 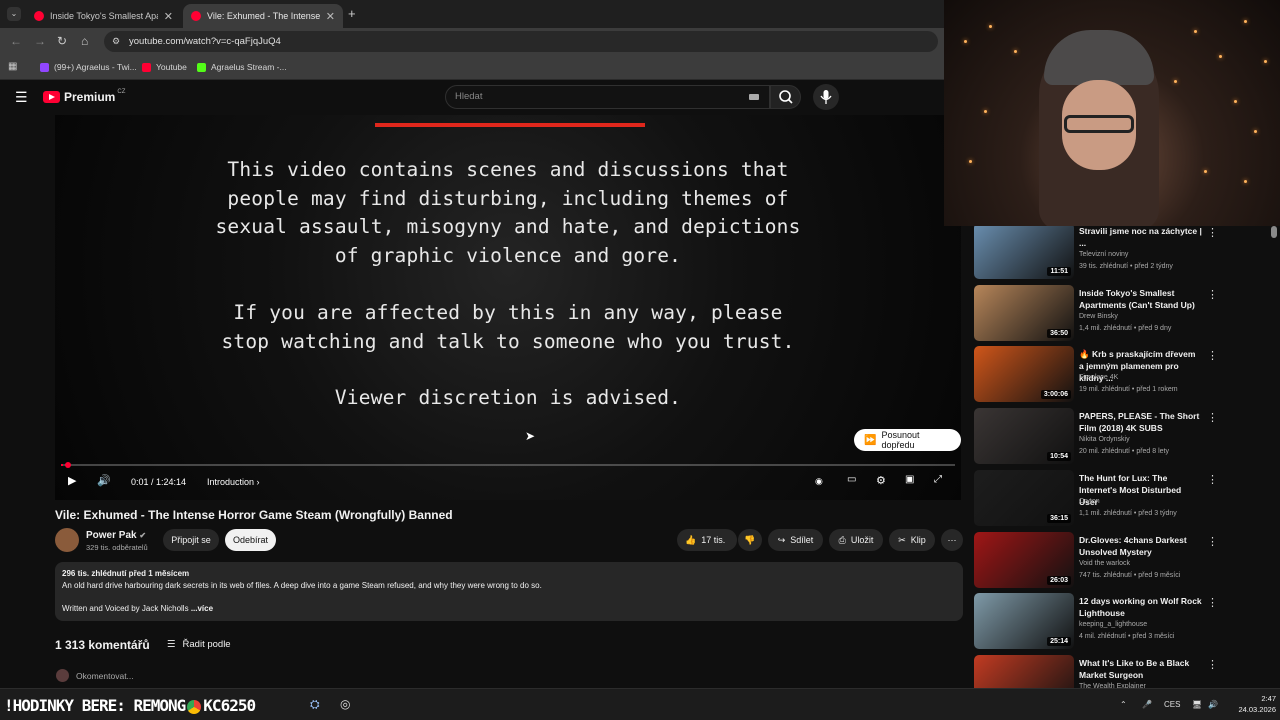 What do you see at coordinates (1024, 621) in the screenshot?
I see `recommendation-thumbnail: 25:14` at bounding box center [1024, 621].